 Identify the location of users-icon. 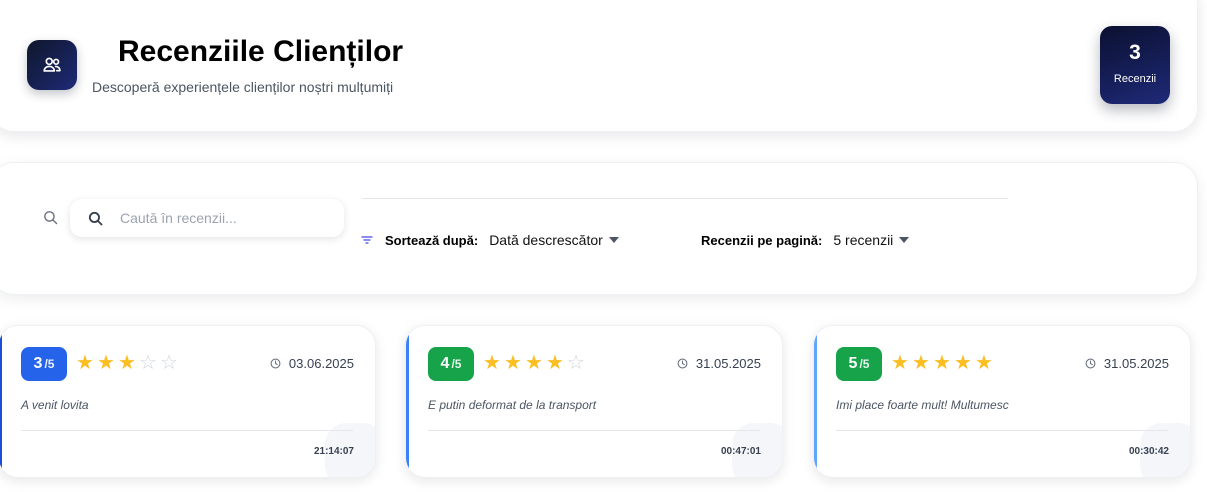
(52, 65).